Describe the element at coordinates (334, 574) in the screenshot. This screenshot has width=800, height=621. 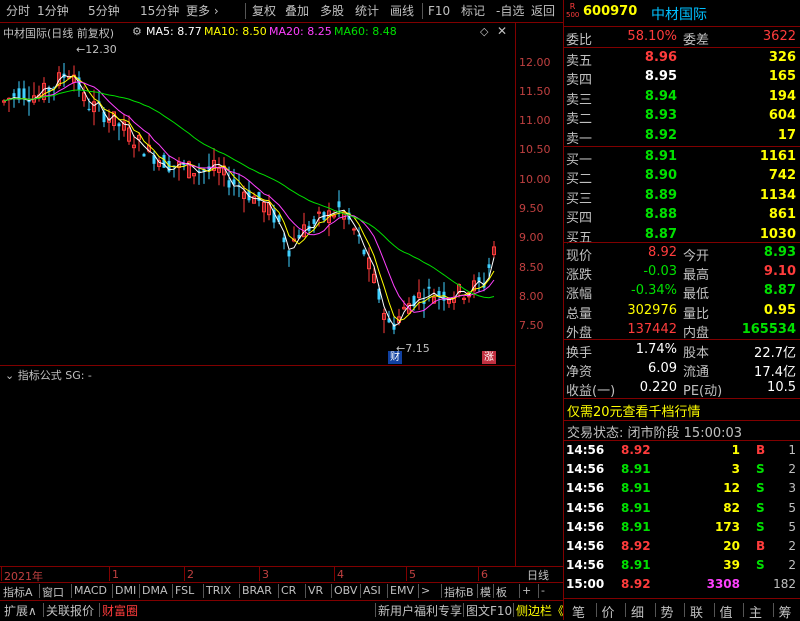
I see `x-tick-mark` at that location.